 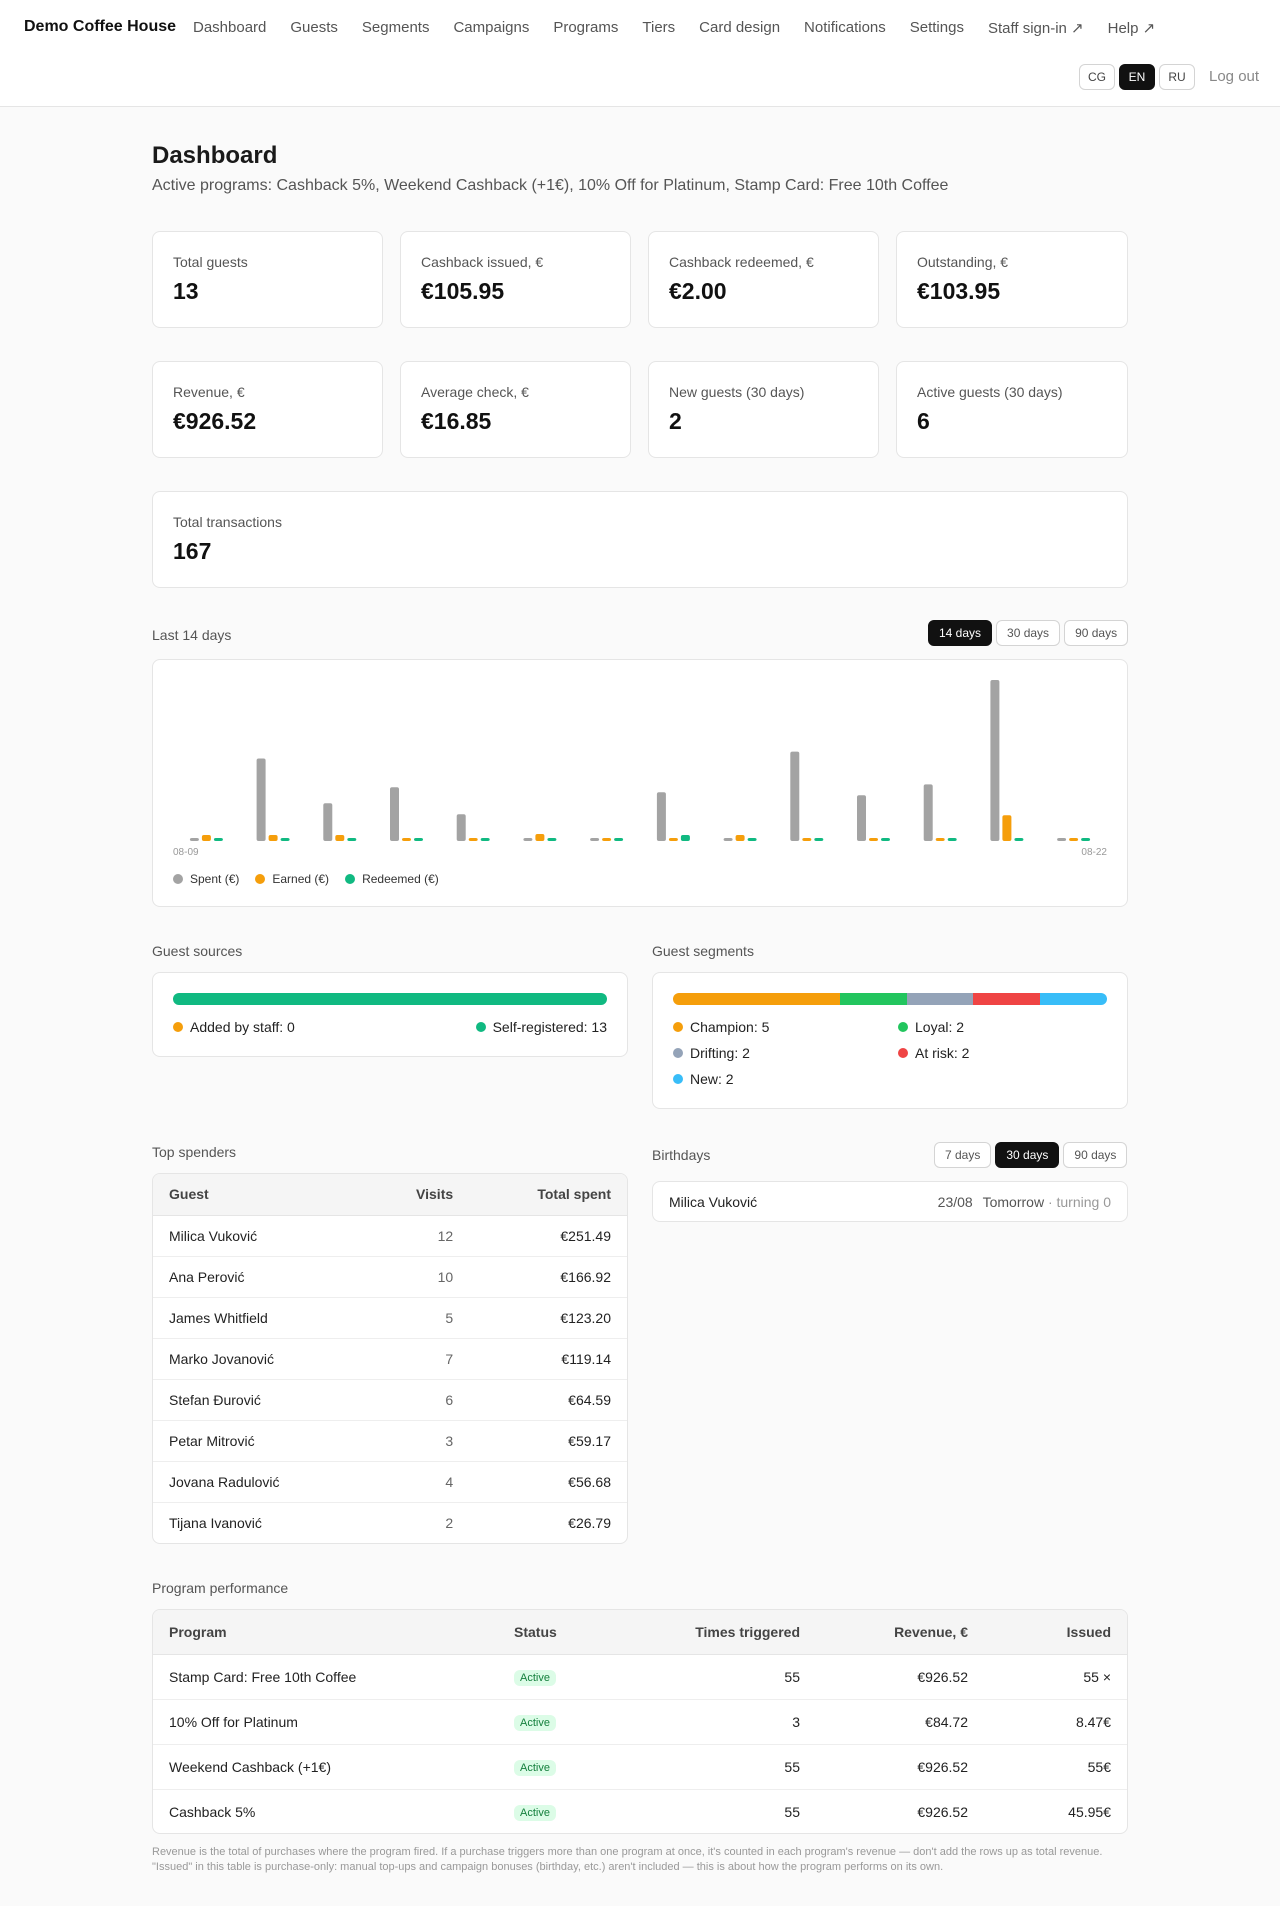 What do you see at coordinates (178, 1027) in the screenshot?
I see `source-swatch` at bounding box center [178, 1027].